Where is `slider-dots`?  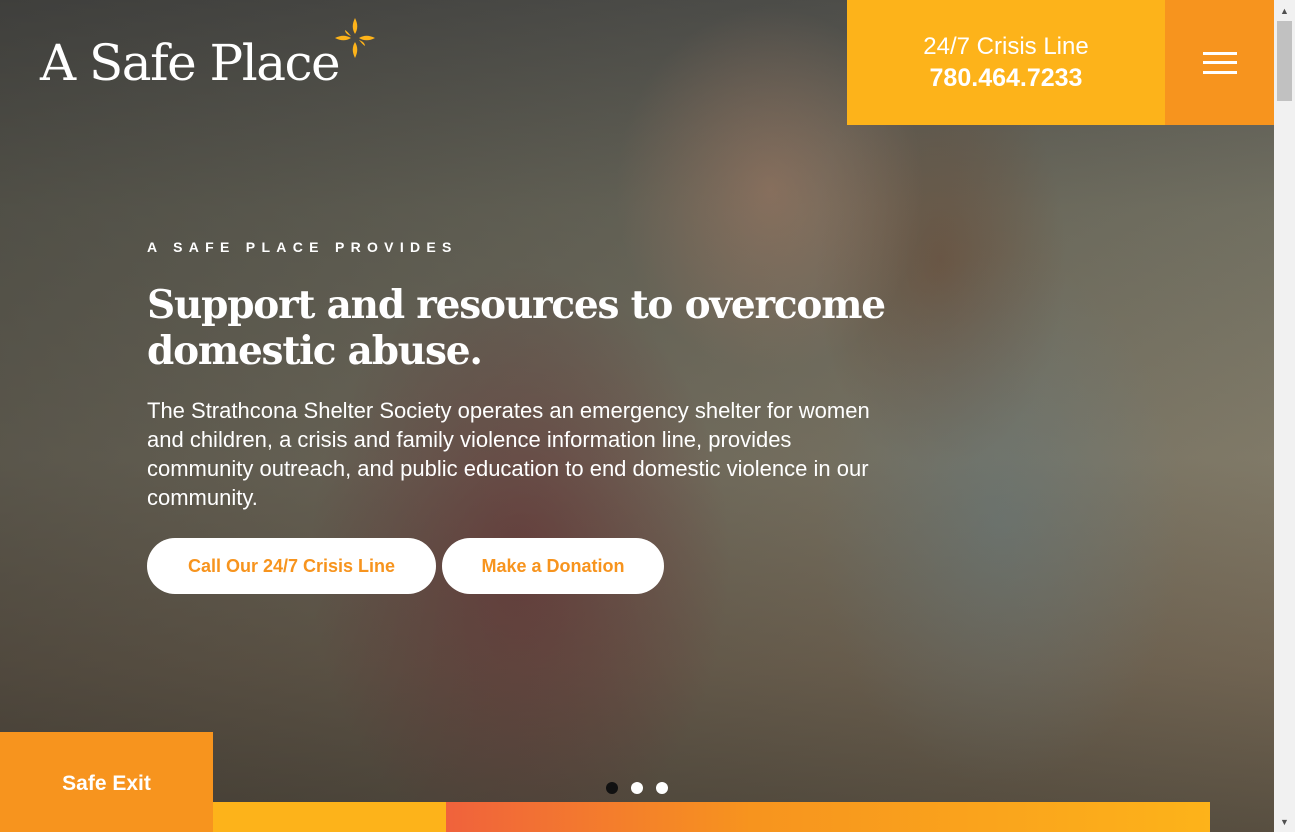 slider-dots is located at coordinates (637, 788).